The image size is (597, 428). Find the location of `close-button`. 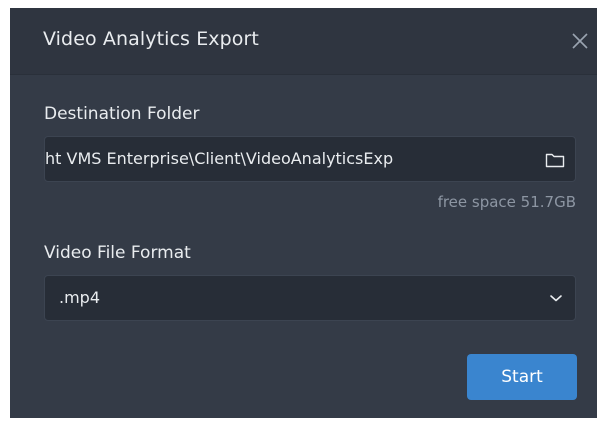

close-button is located at coordinates (580, 41).